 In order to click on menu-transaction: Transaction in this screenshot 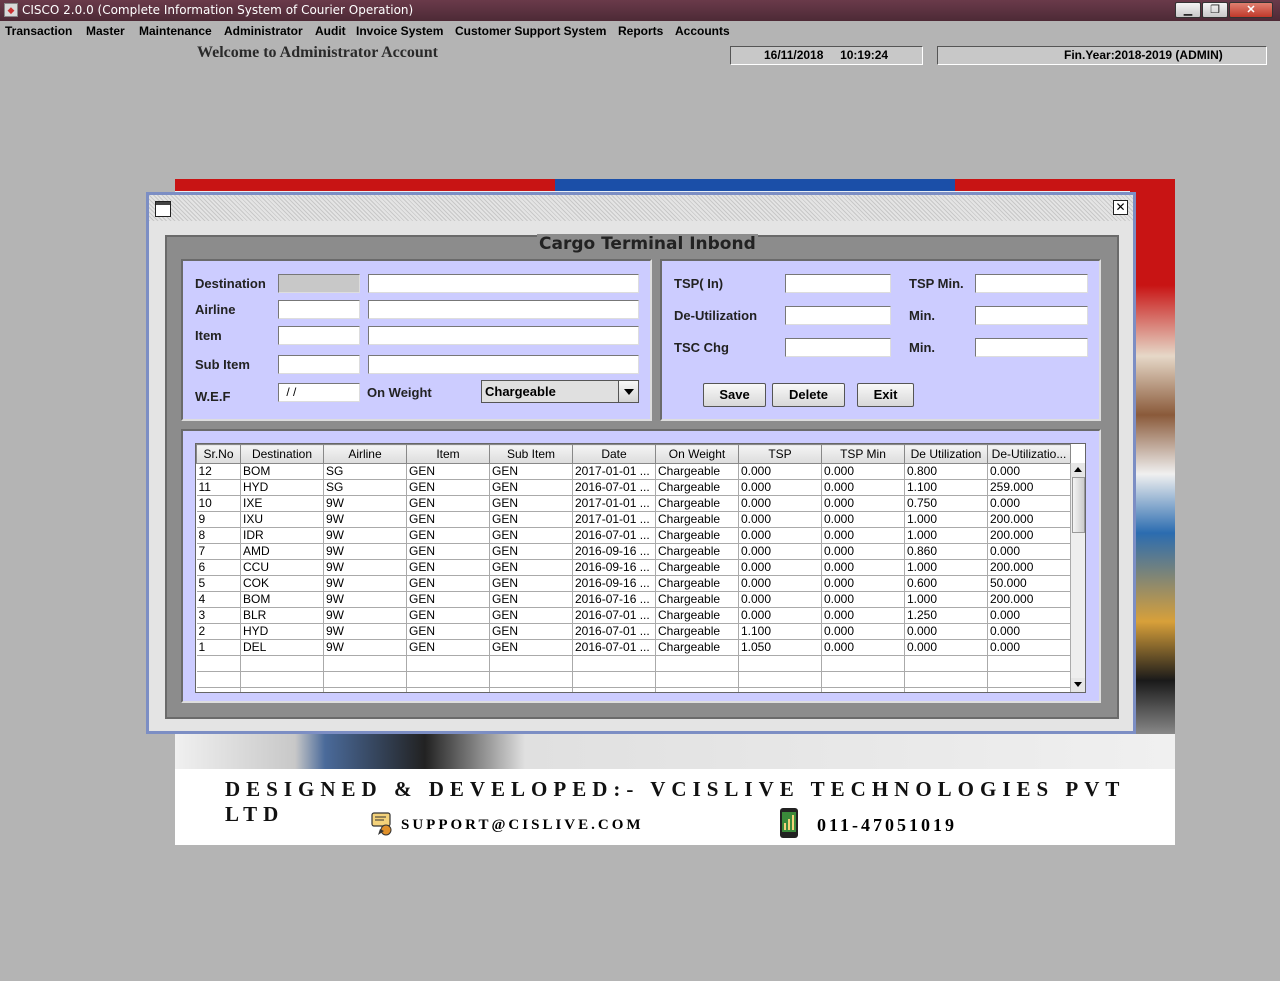, I will do `click(38, 31)`.